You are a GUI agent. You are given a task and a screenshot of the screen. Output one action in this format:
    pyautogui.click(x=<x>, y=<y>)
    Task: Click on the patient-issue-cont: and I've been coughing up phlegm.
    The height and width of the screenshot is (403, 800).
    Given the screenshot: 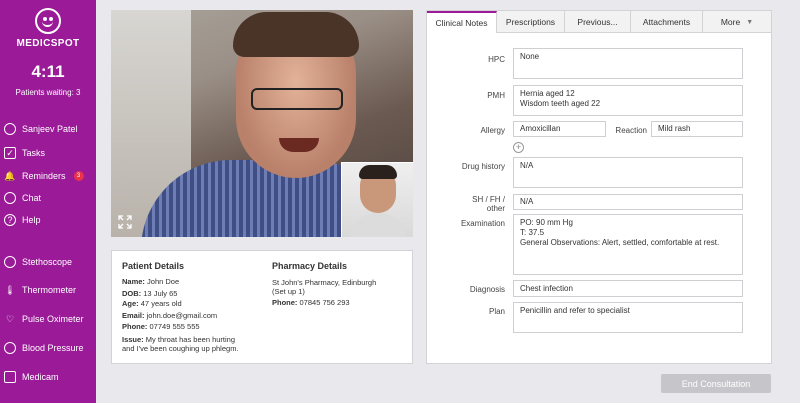 What is the action you would take?
    pyautogui.click(x=180, y=348)
    